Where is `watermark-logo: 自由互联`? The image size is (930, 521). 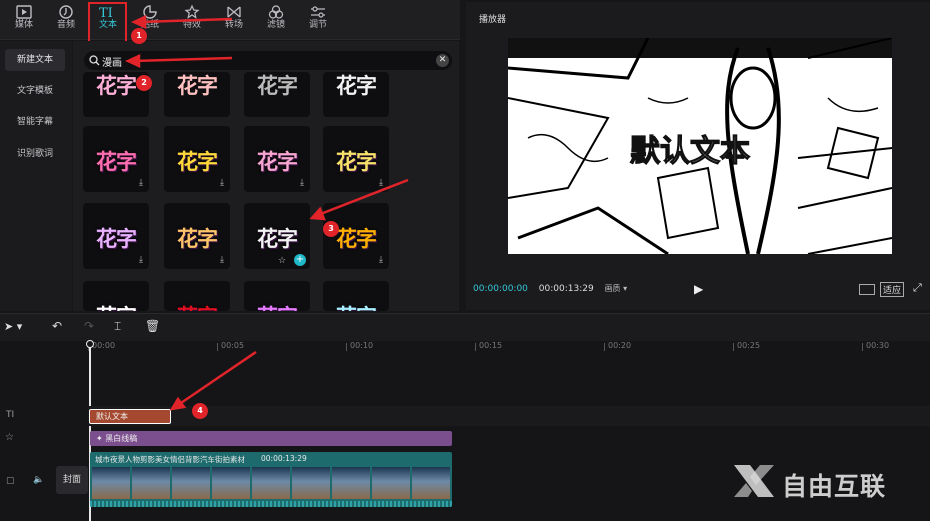
watermark-logo: 自由互联 is located at coordinates (825, 481).